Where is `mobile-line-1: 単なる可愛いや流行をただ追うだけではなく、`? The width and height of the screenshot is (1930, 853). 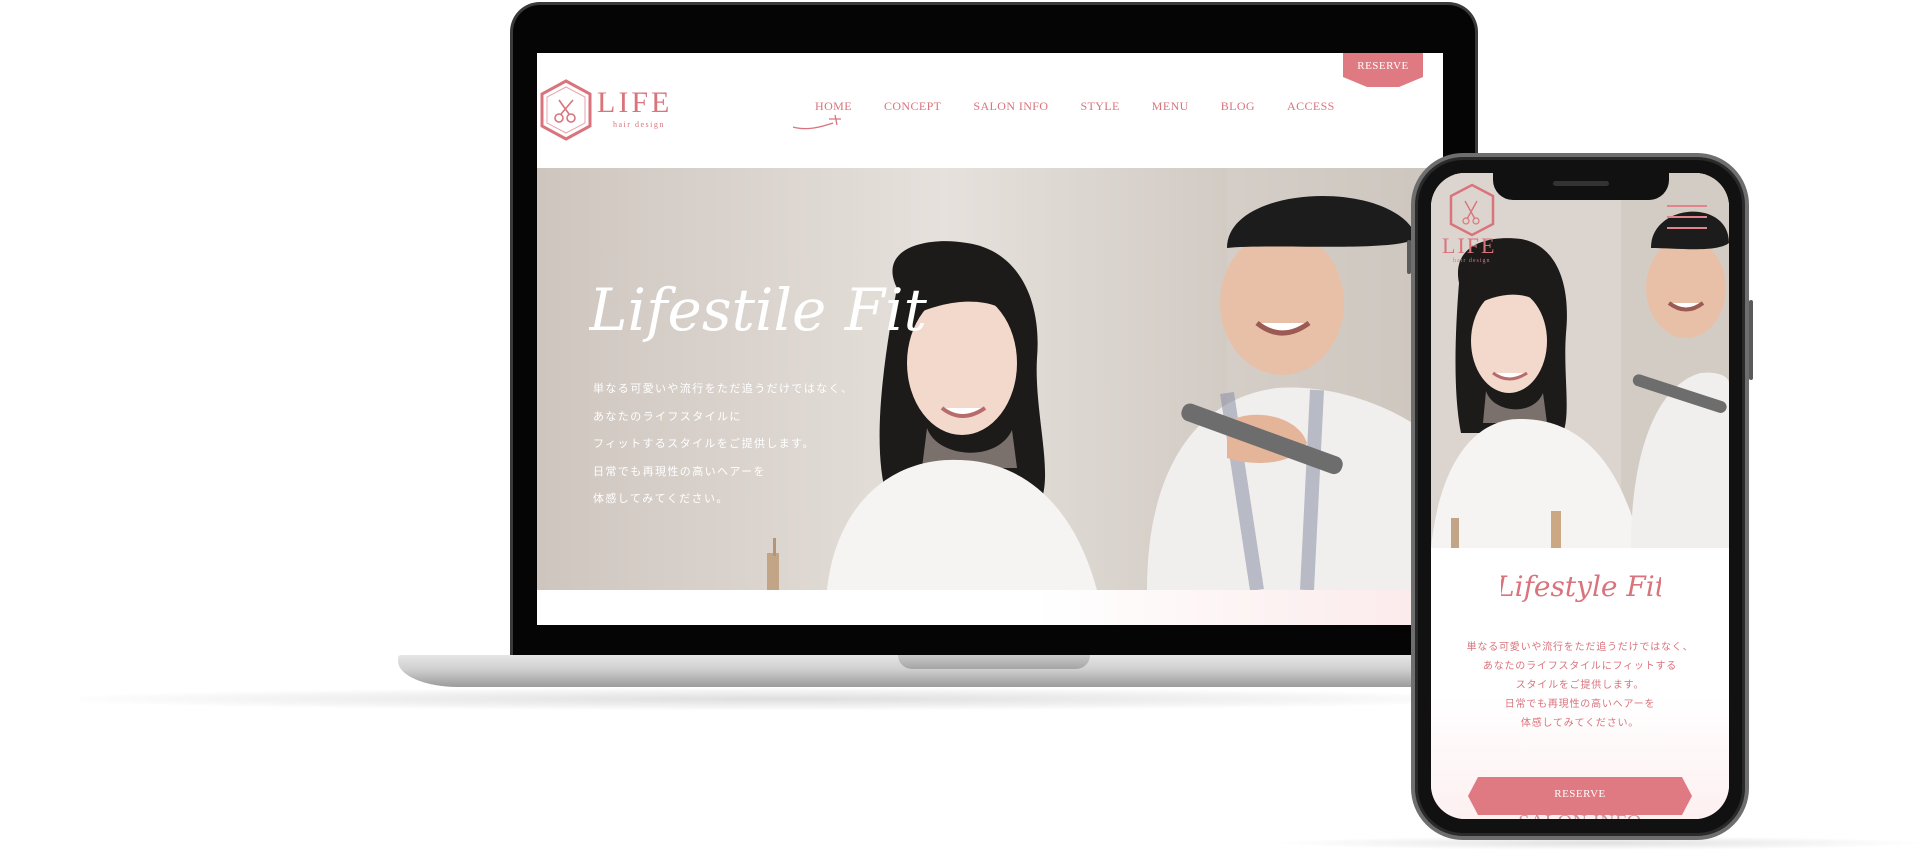 mobile-line-1: 単なる可愛いや流行をただ追うだけではなく、 is located at coordinates (1580, 647).